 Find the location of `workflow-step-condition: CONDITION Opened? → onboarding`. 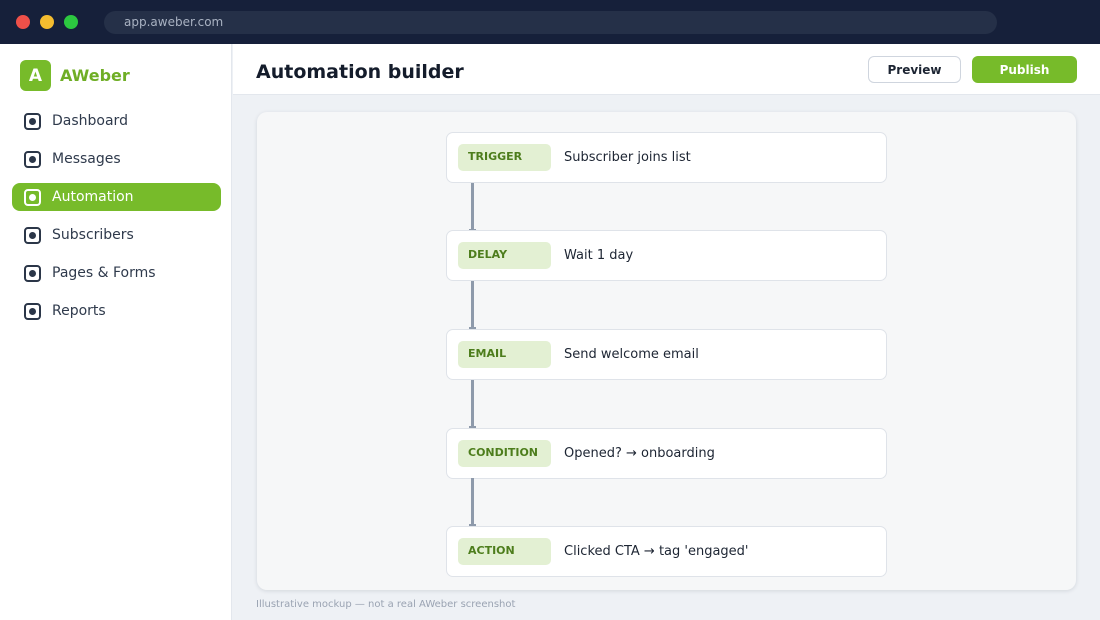

workflow-step-condition: CONDITION Opened? → onboarding is located at coordinates (666, 453).